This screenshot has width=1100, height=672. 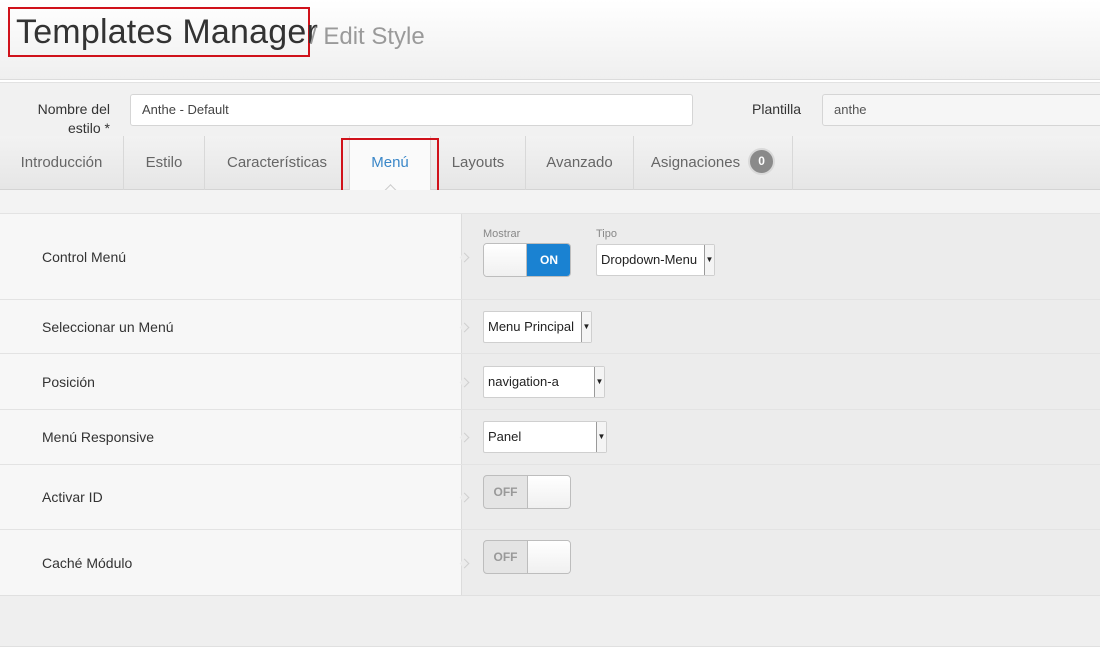 I want to click on activate-id-label: Activar ID, so click(x=230, y=497).